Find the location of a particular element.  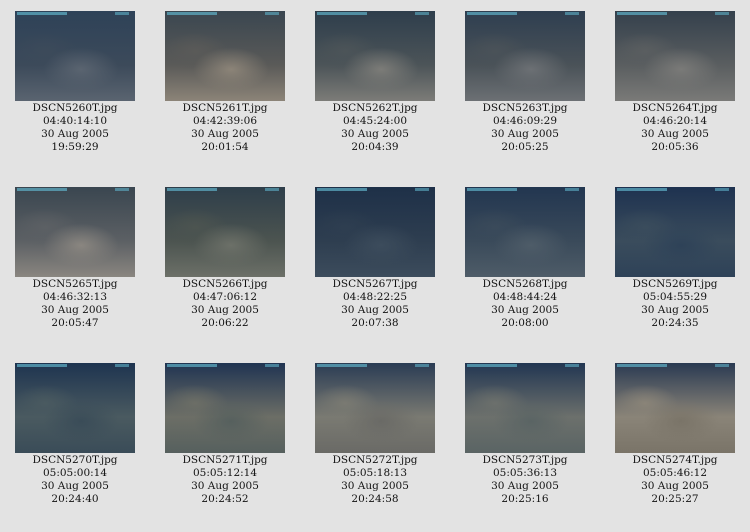

time: 20:04:39 is located at coordinates (375, 147).